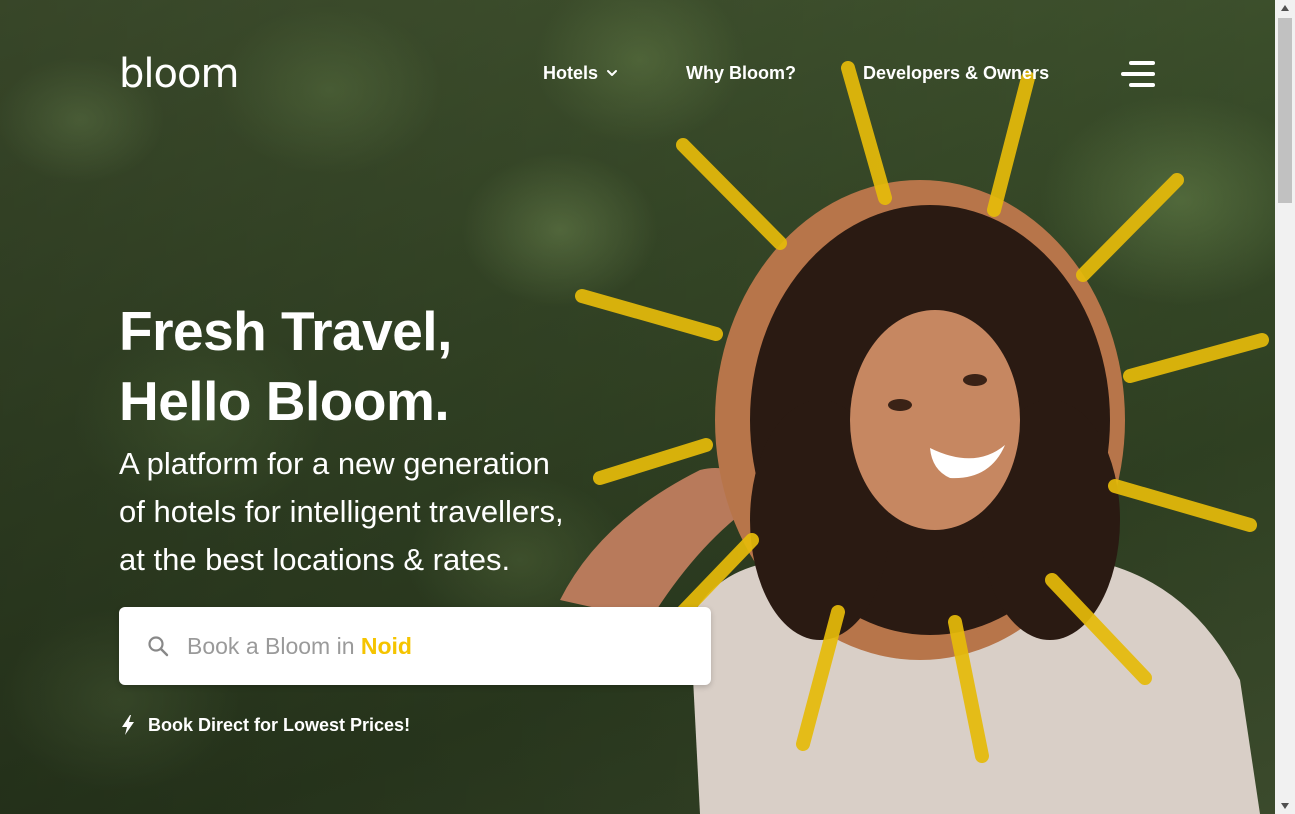 The width and height of the screenshot is (1295, 814). Describe the element at coordinates (285, 366) in the screenshot. I see `hero-headline: Fresh Travel, Hello Bloom.` at that location.